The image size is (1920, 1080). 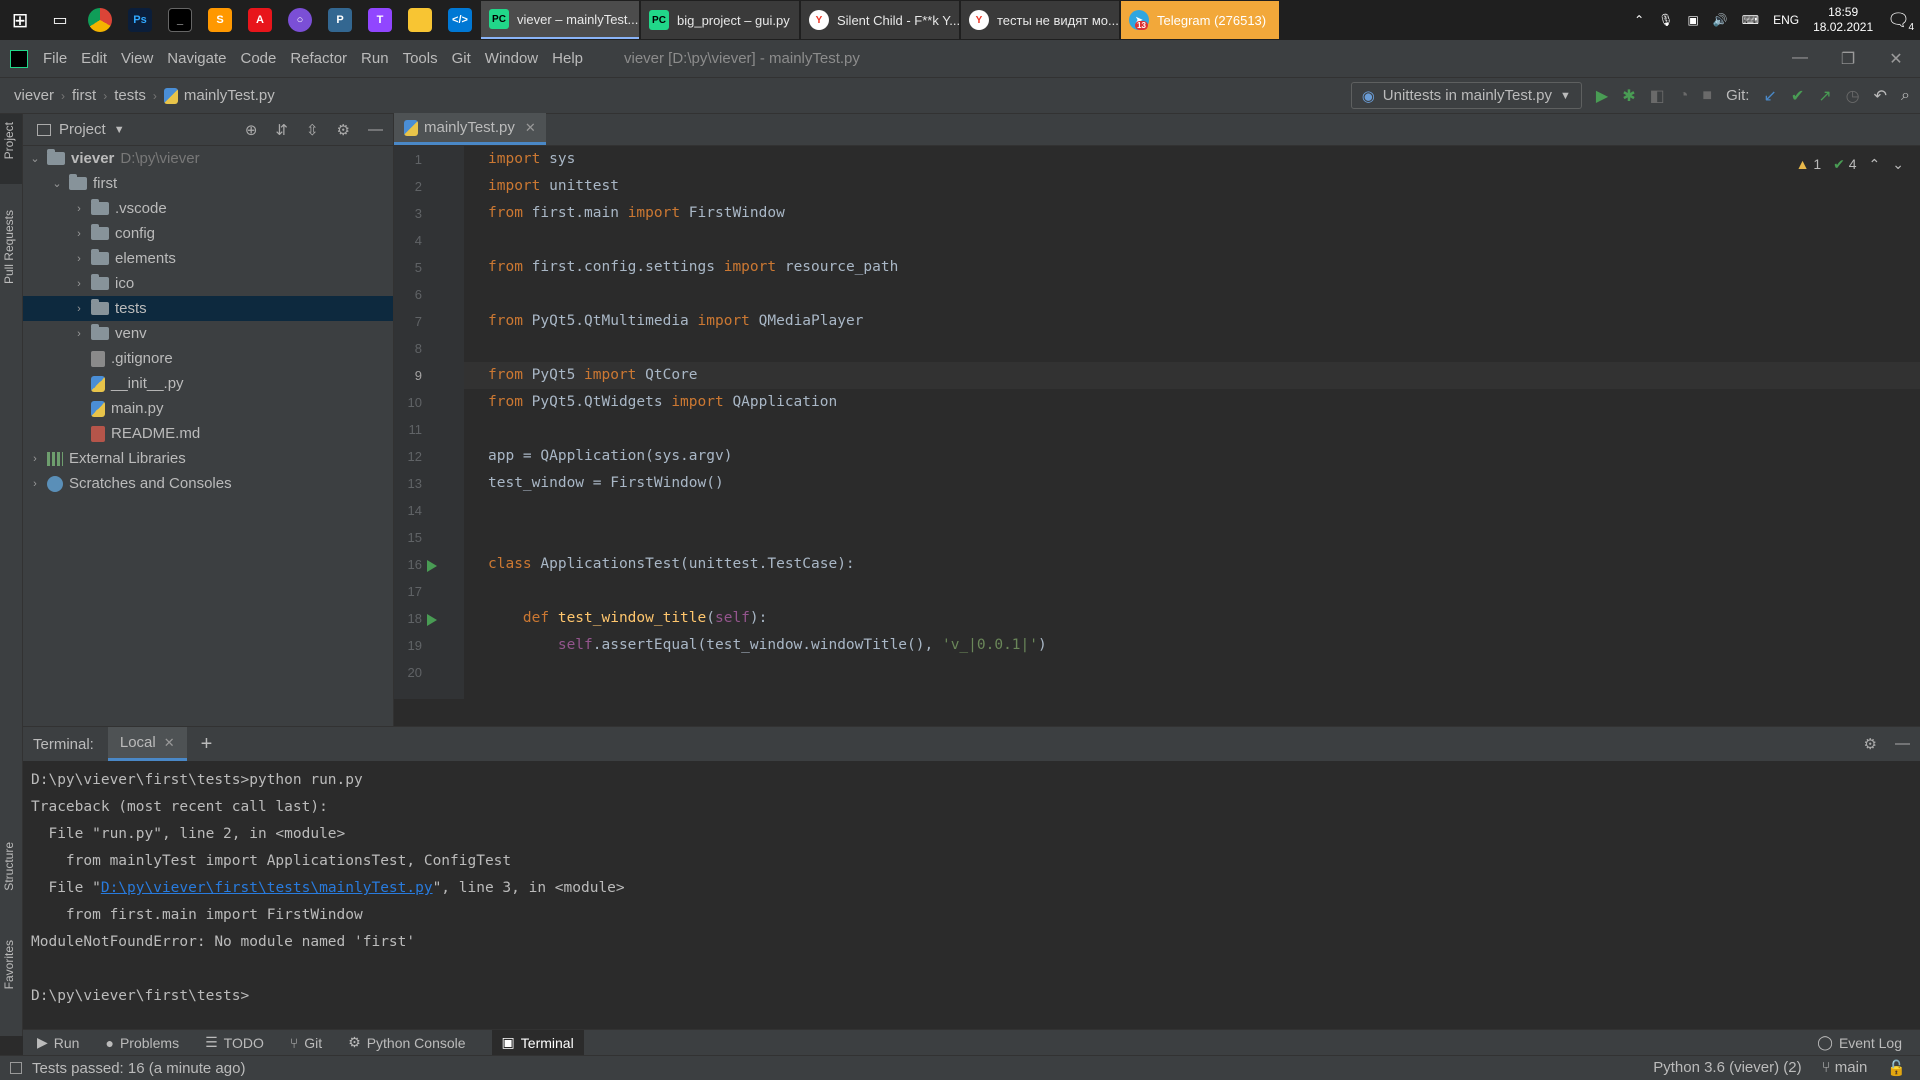 I want to click on tool-window-event-log: ◯ Event Log, so click(x=1859, y=1042).